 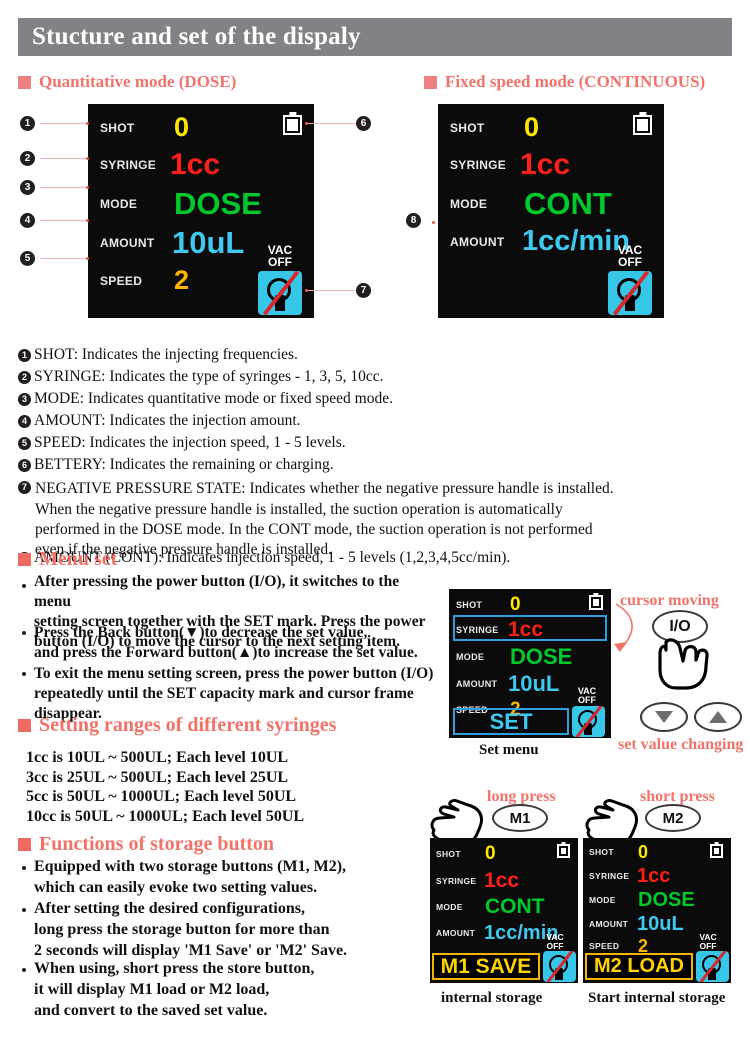 What do you see at coordinates (681, 744) in the screenshot?
I see `set-value-changing-label: set value changing` at bounding box center [681, 744].